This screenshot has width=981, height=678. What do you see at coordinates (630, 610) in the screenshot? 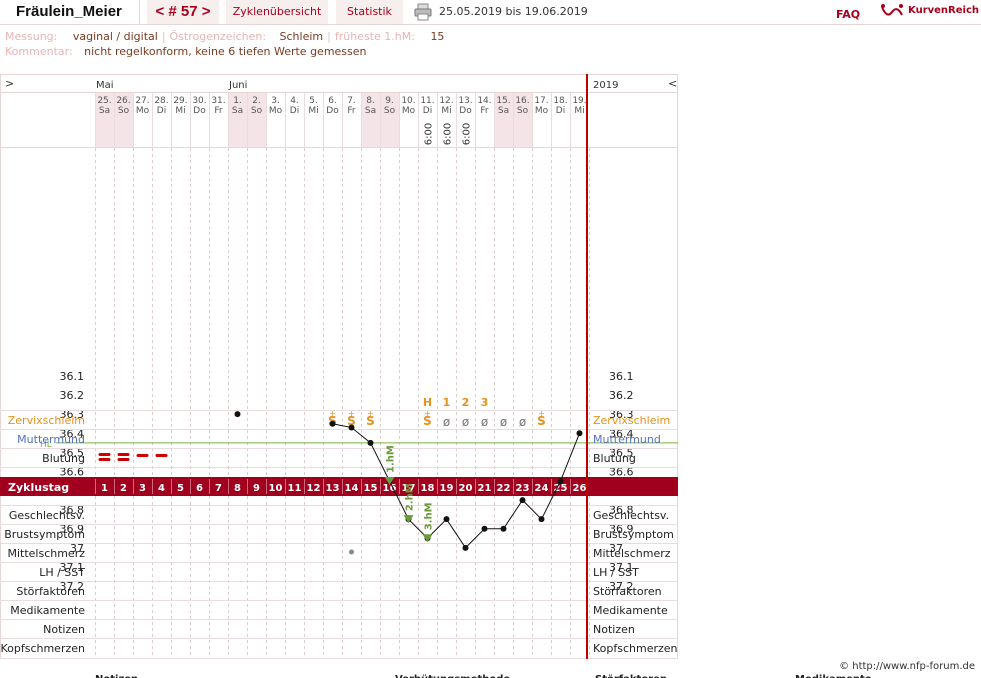
I see `row-label-right: Medikamente` at bounding box center [630, 610].